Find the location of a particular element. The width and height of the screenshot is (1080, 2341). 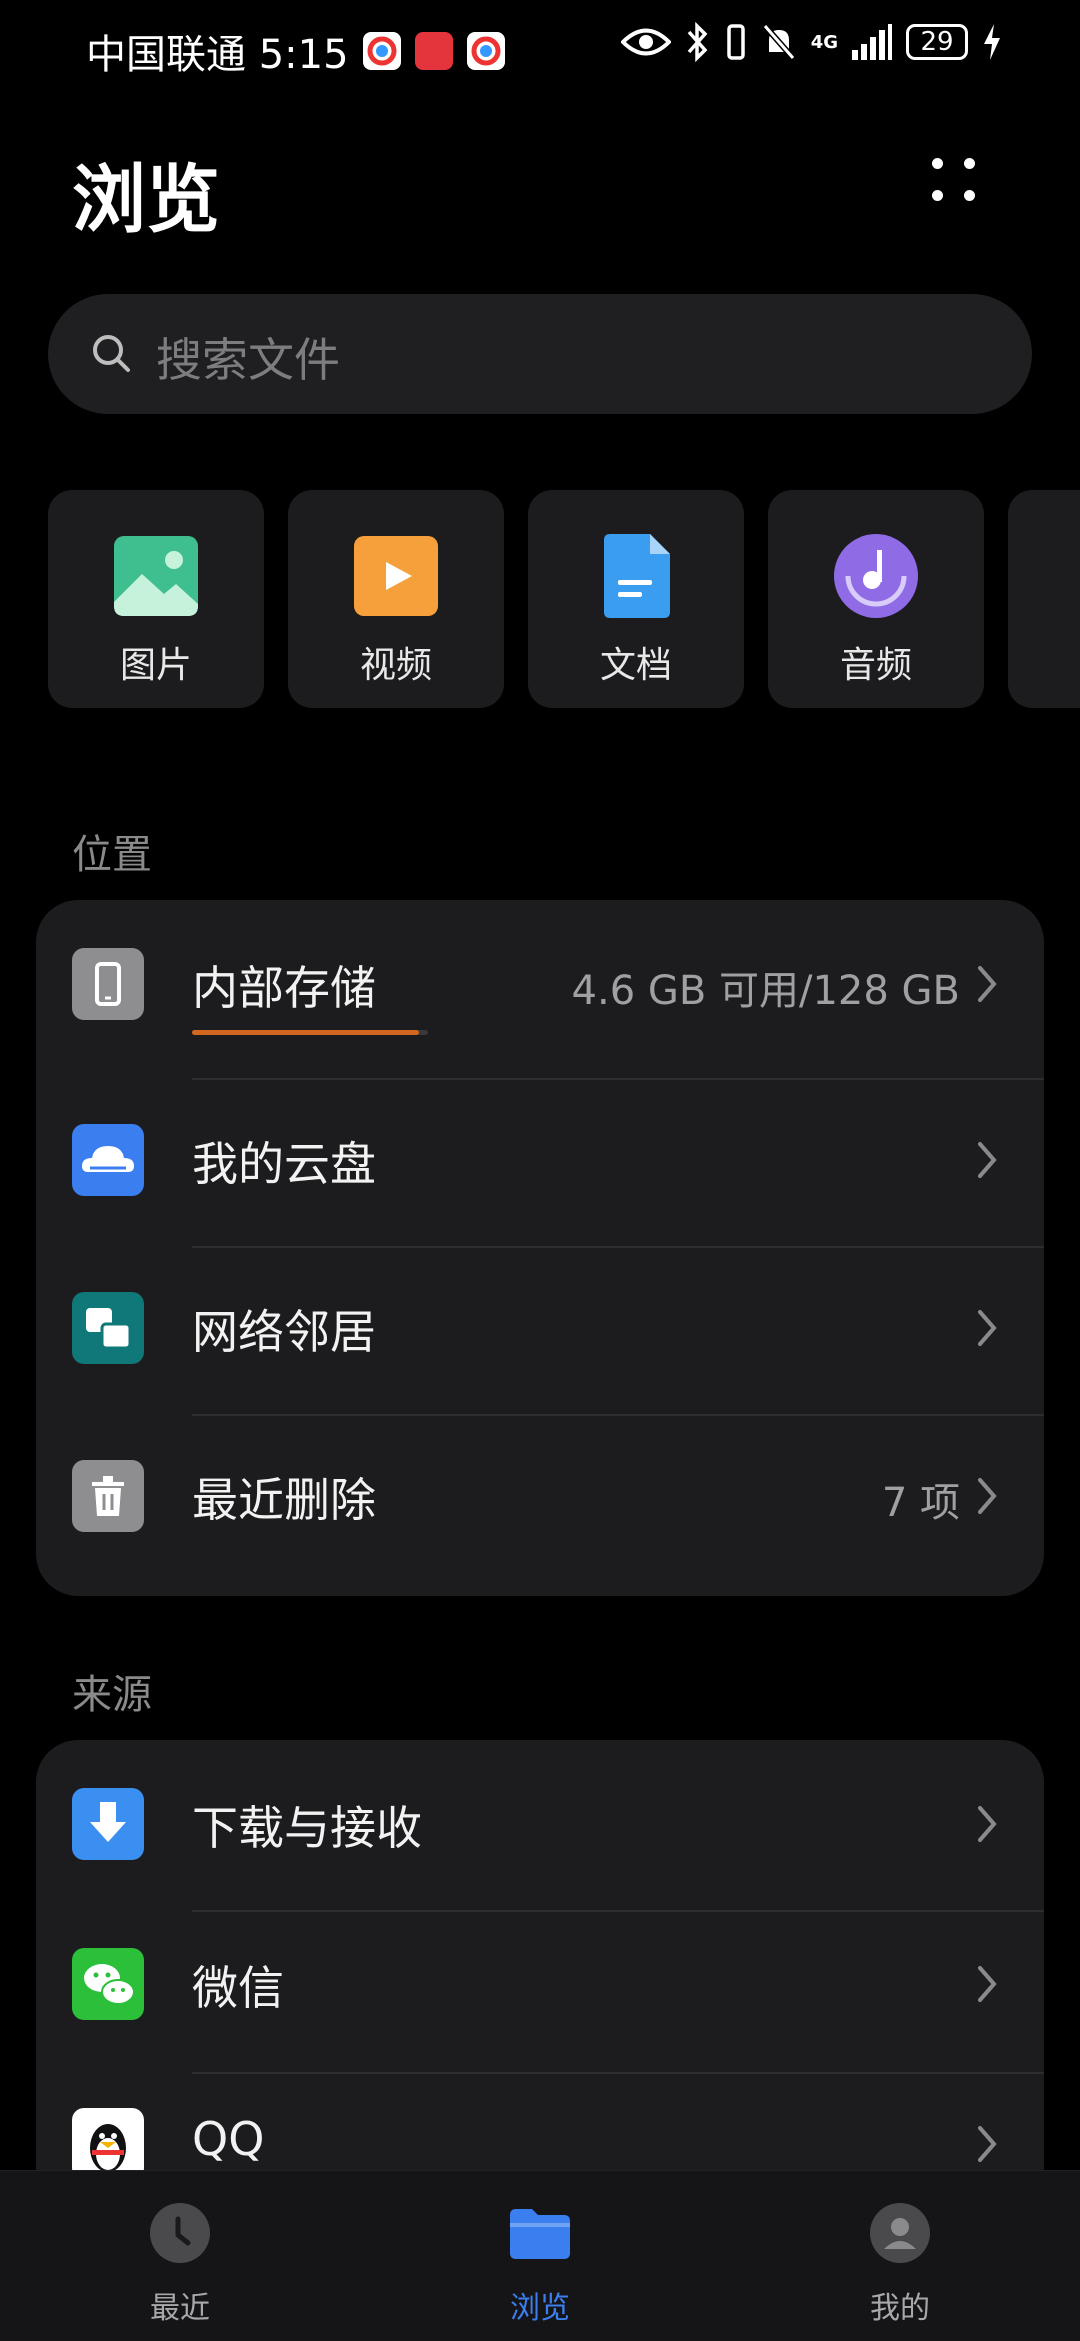

category-documents: 文档 is located at coordinates (636, 599).